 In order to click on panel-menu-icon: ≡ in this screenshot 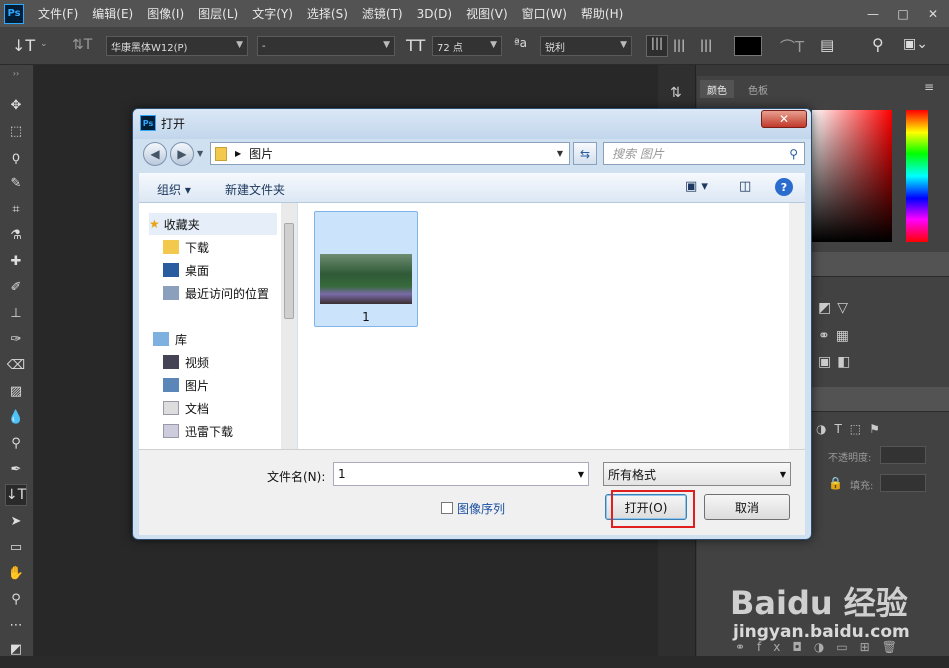, I will do `click(929, 87)`.